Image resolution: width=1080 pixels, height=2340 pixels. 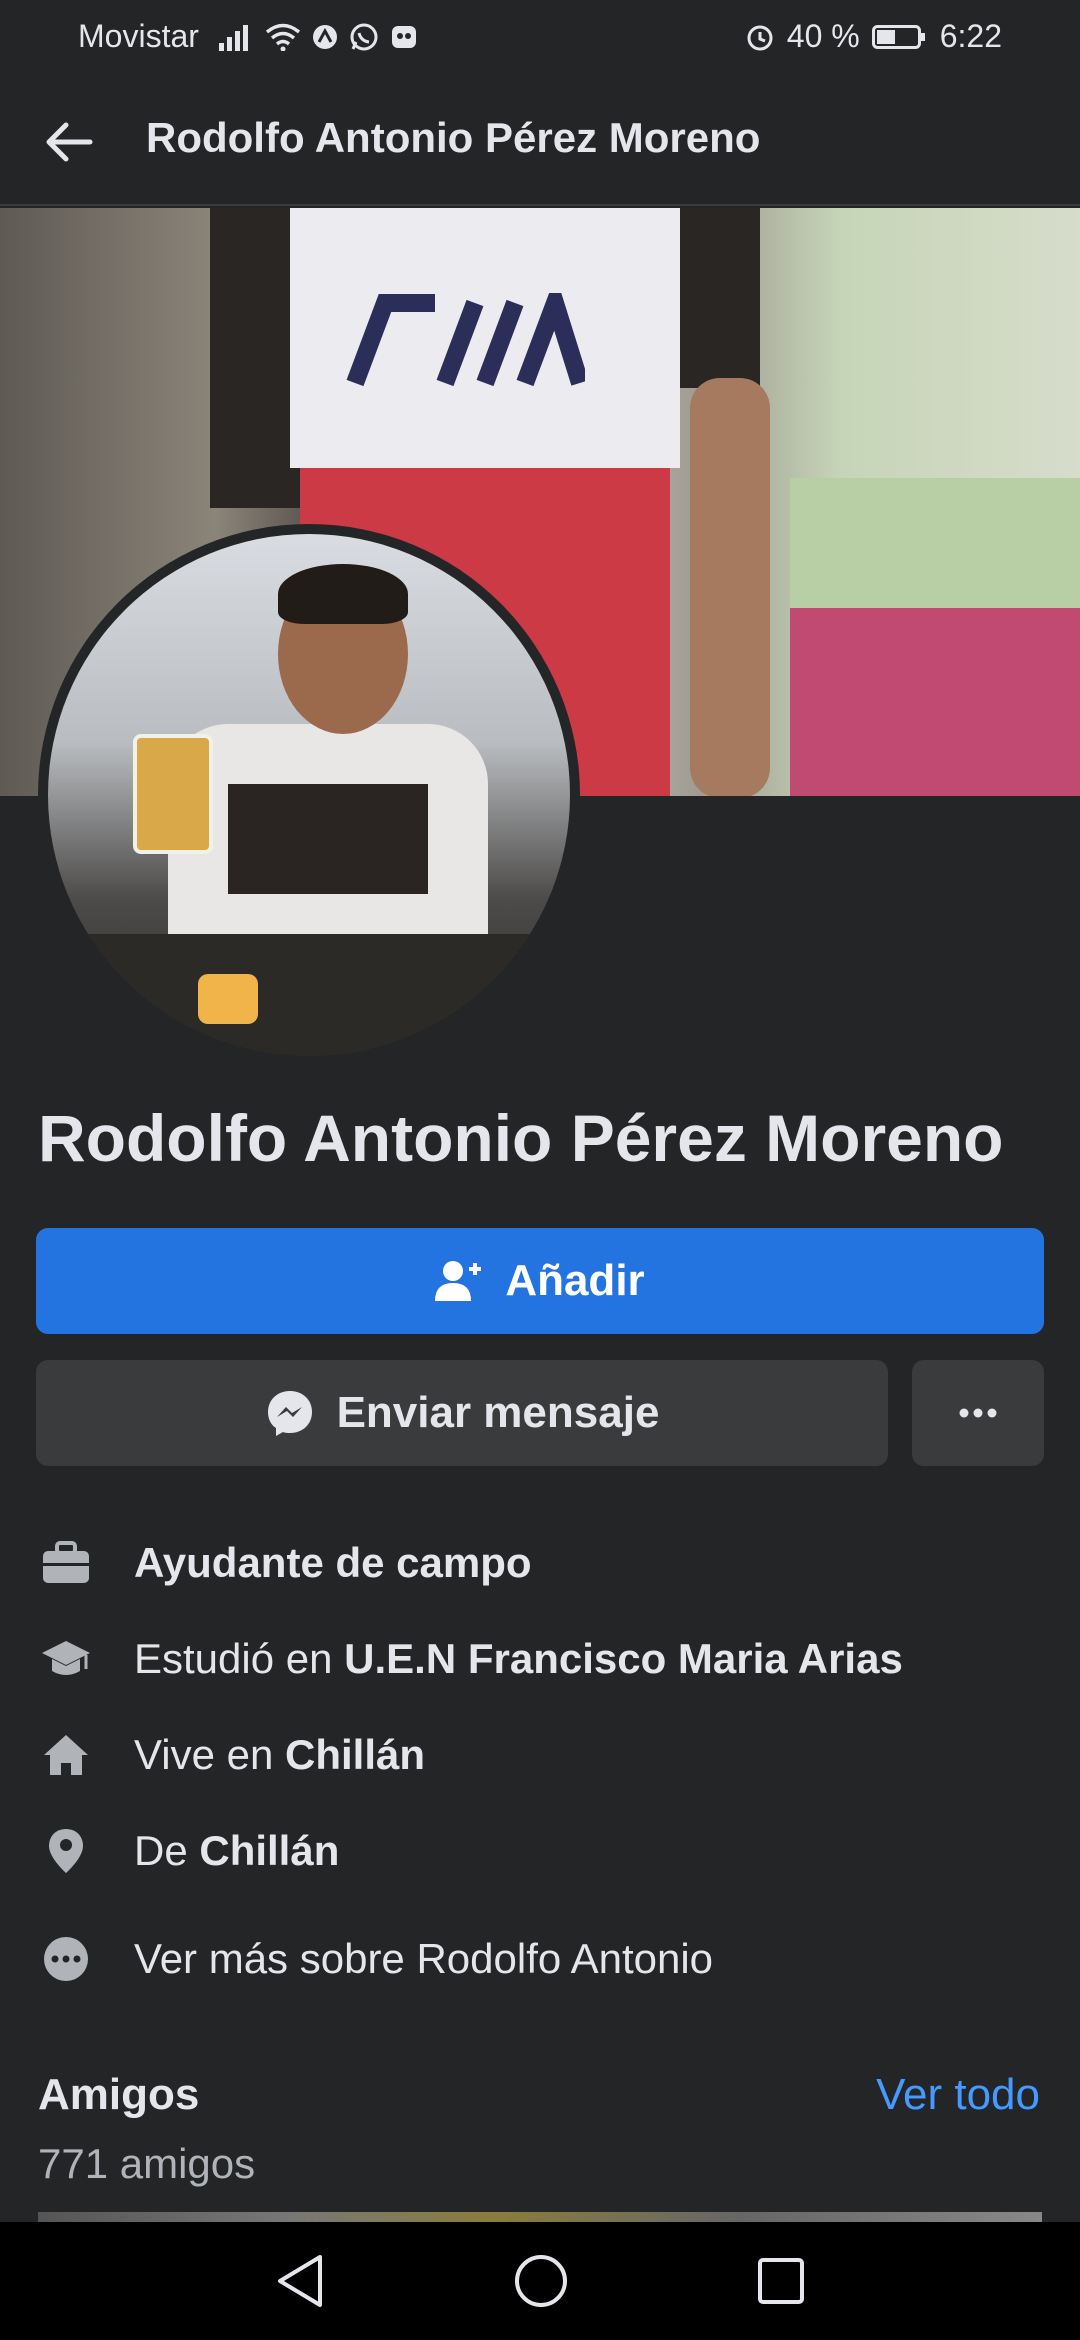 I want to click on more-options-button, so click(x=978, y=1413).